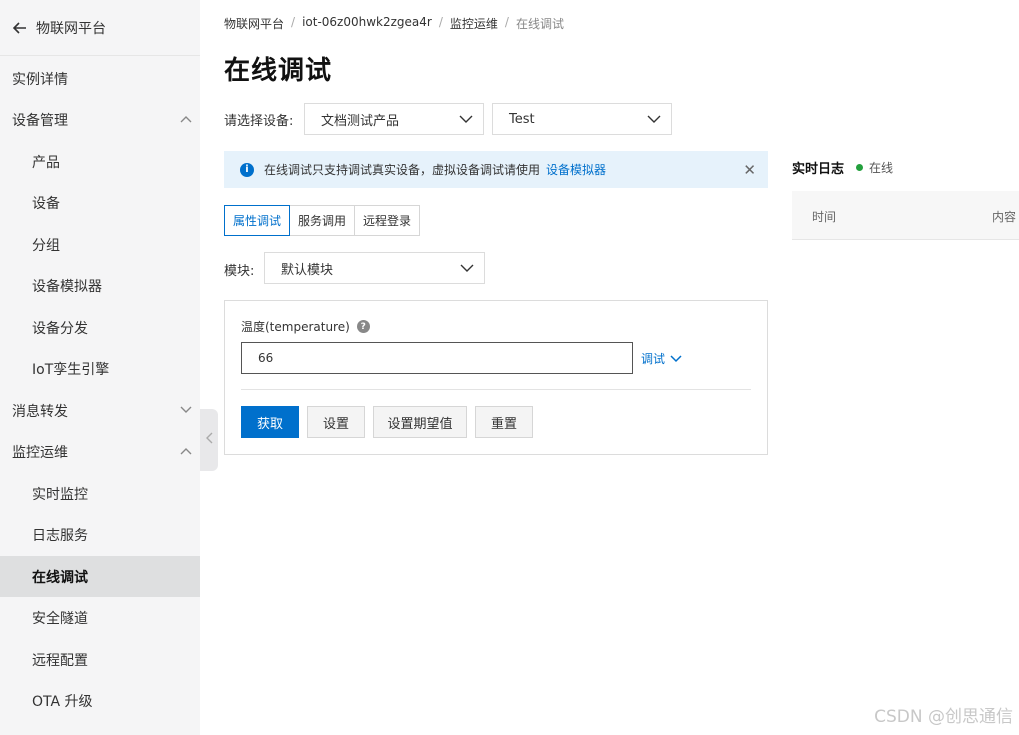 This screenshot has width=1019, height=735. Describe the element at coordinates (100, 576) in the screenshot. I see `sidebar-item-online-debug: 在线调试` at that location.